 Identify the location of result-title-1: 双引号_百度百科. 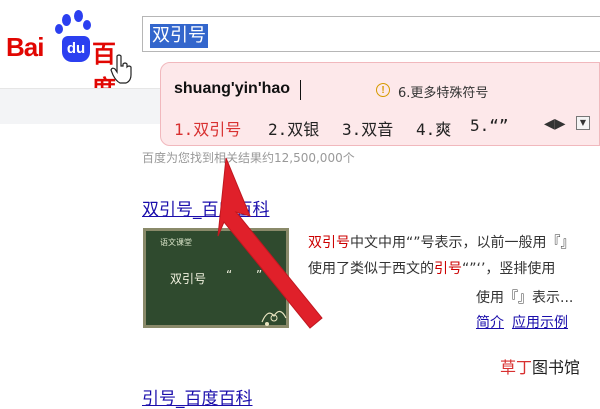
(206, 207).